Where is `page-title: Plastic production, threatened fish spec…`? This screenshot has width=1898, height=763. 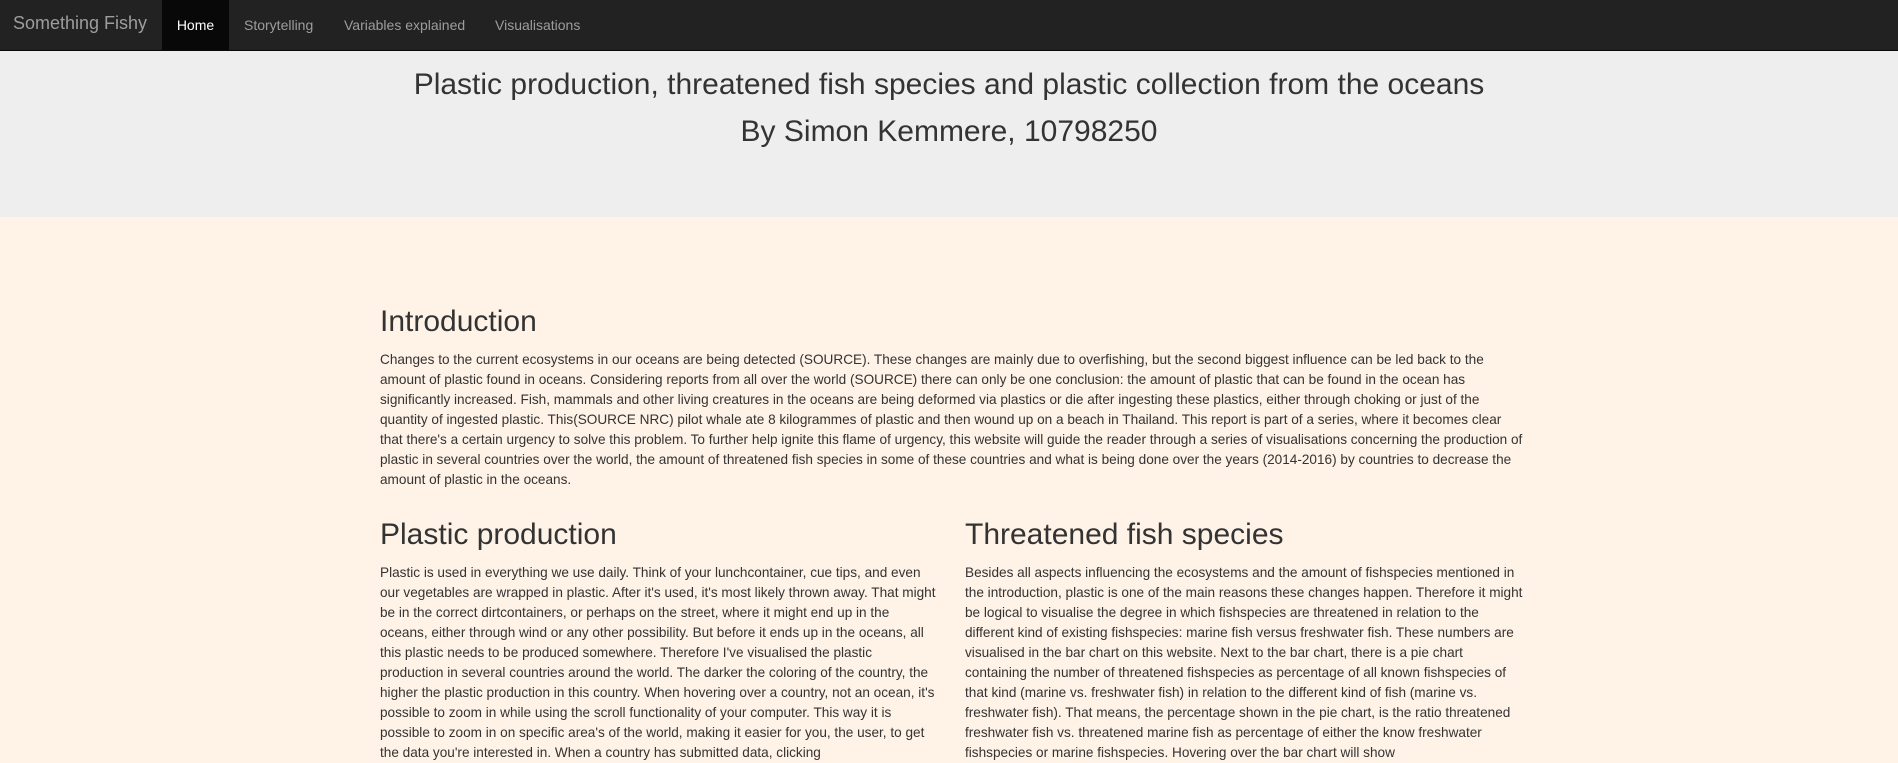 page-title: Plastic production, threatened fish spec… is located at coordinates (949, 84).